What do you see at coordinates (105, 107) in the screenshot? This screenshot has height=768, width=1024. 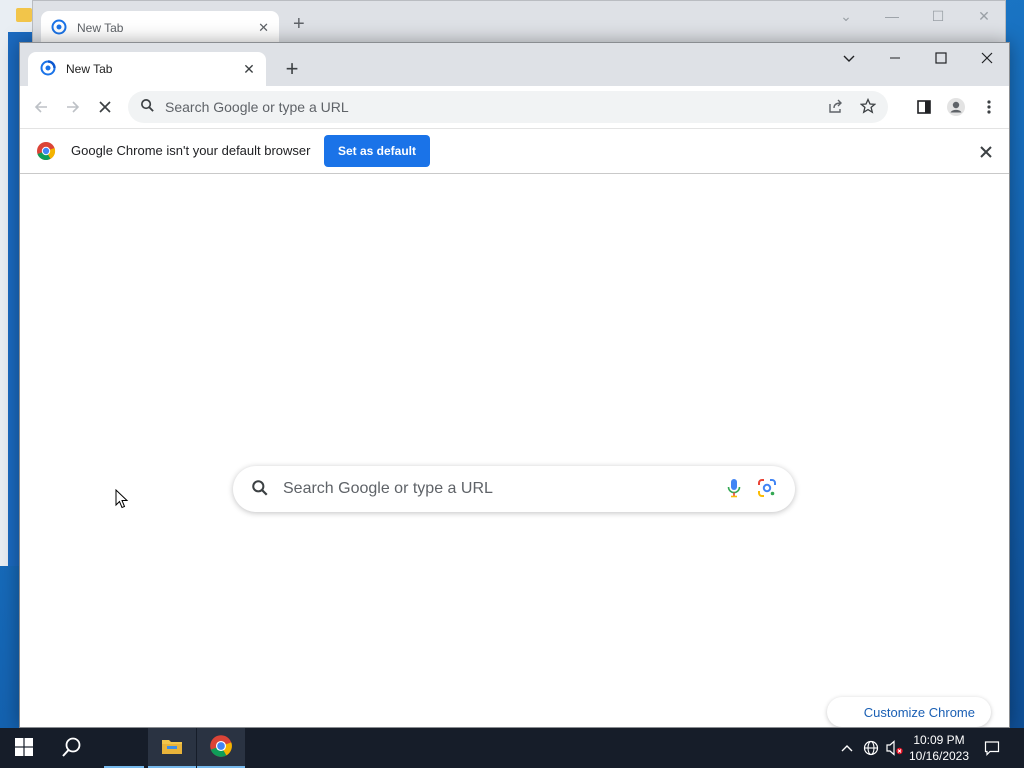 I see `stop-loading-button` at bounding box center [105, 107].